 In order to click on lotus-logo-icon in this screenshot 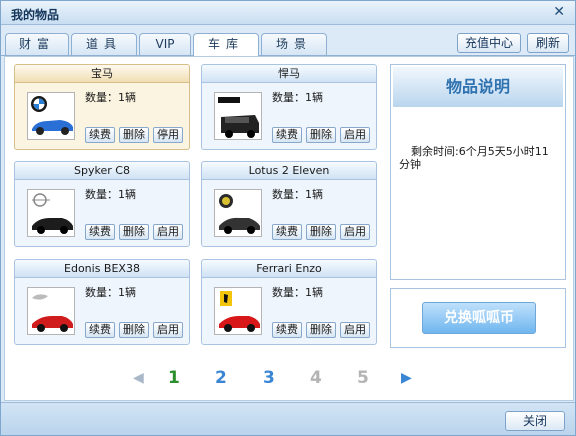, I will do `click(239, 214)`.